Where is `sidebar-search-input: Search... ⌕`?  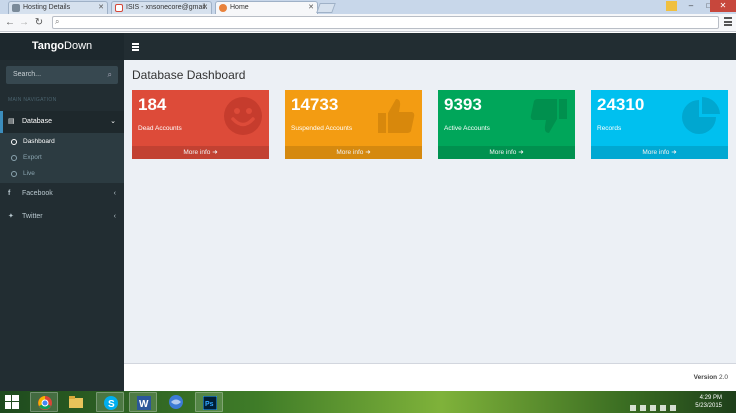
sidebar-search-input: Search... ⌕ is located at coordinates (62, 75).